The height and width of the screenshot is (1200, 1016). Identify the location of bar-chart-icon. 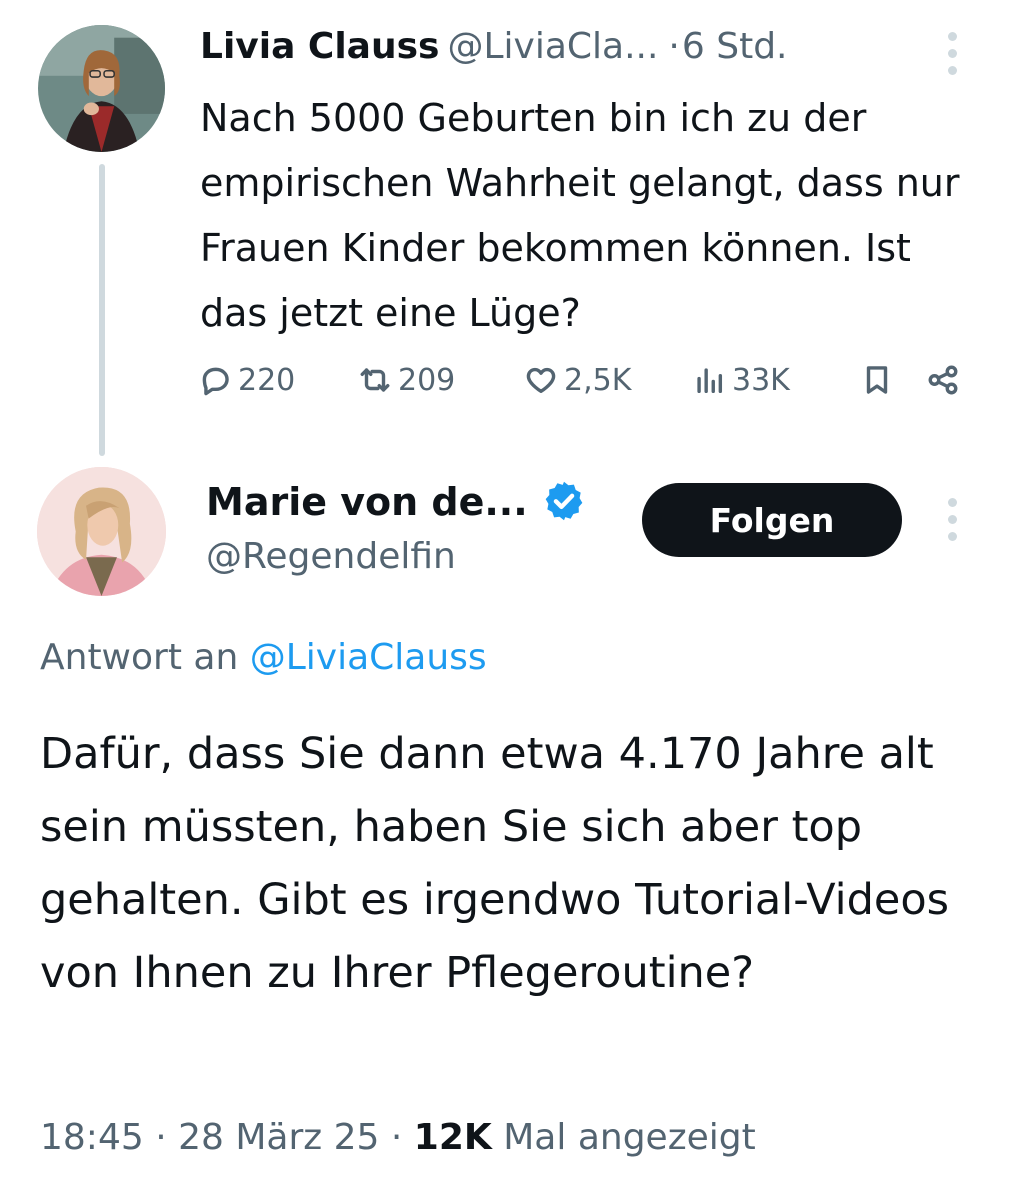
(710, 381).